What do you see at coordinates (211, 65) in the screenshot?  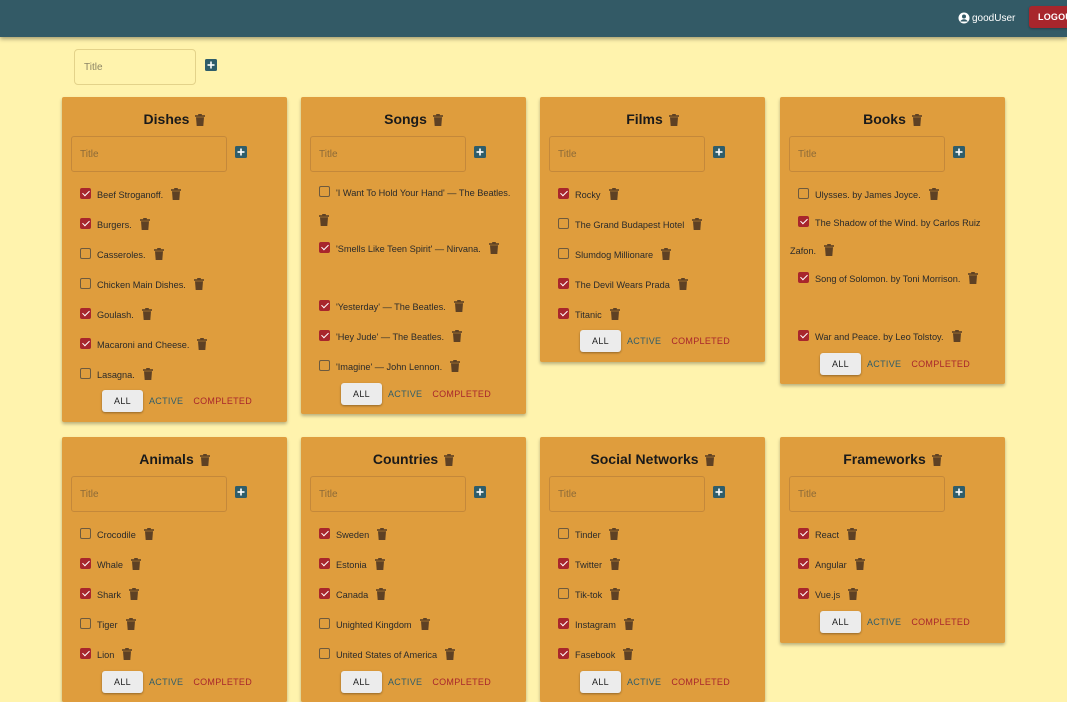 I see `add-list-button` at bounding box center [211, 65].